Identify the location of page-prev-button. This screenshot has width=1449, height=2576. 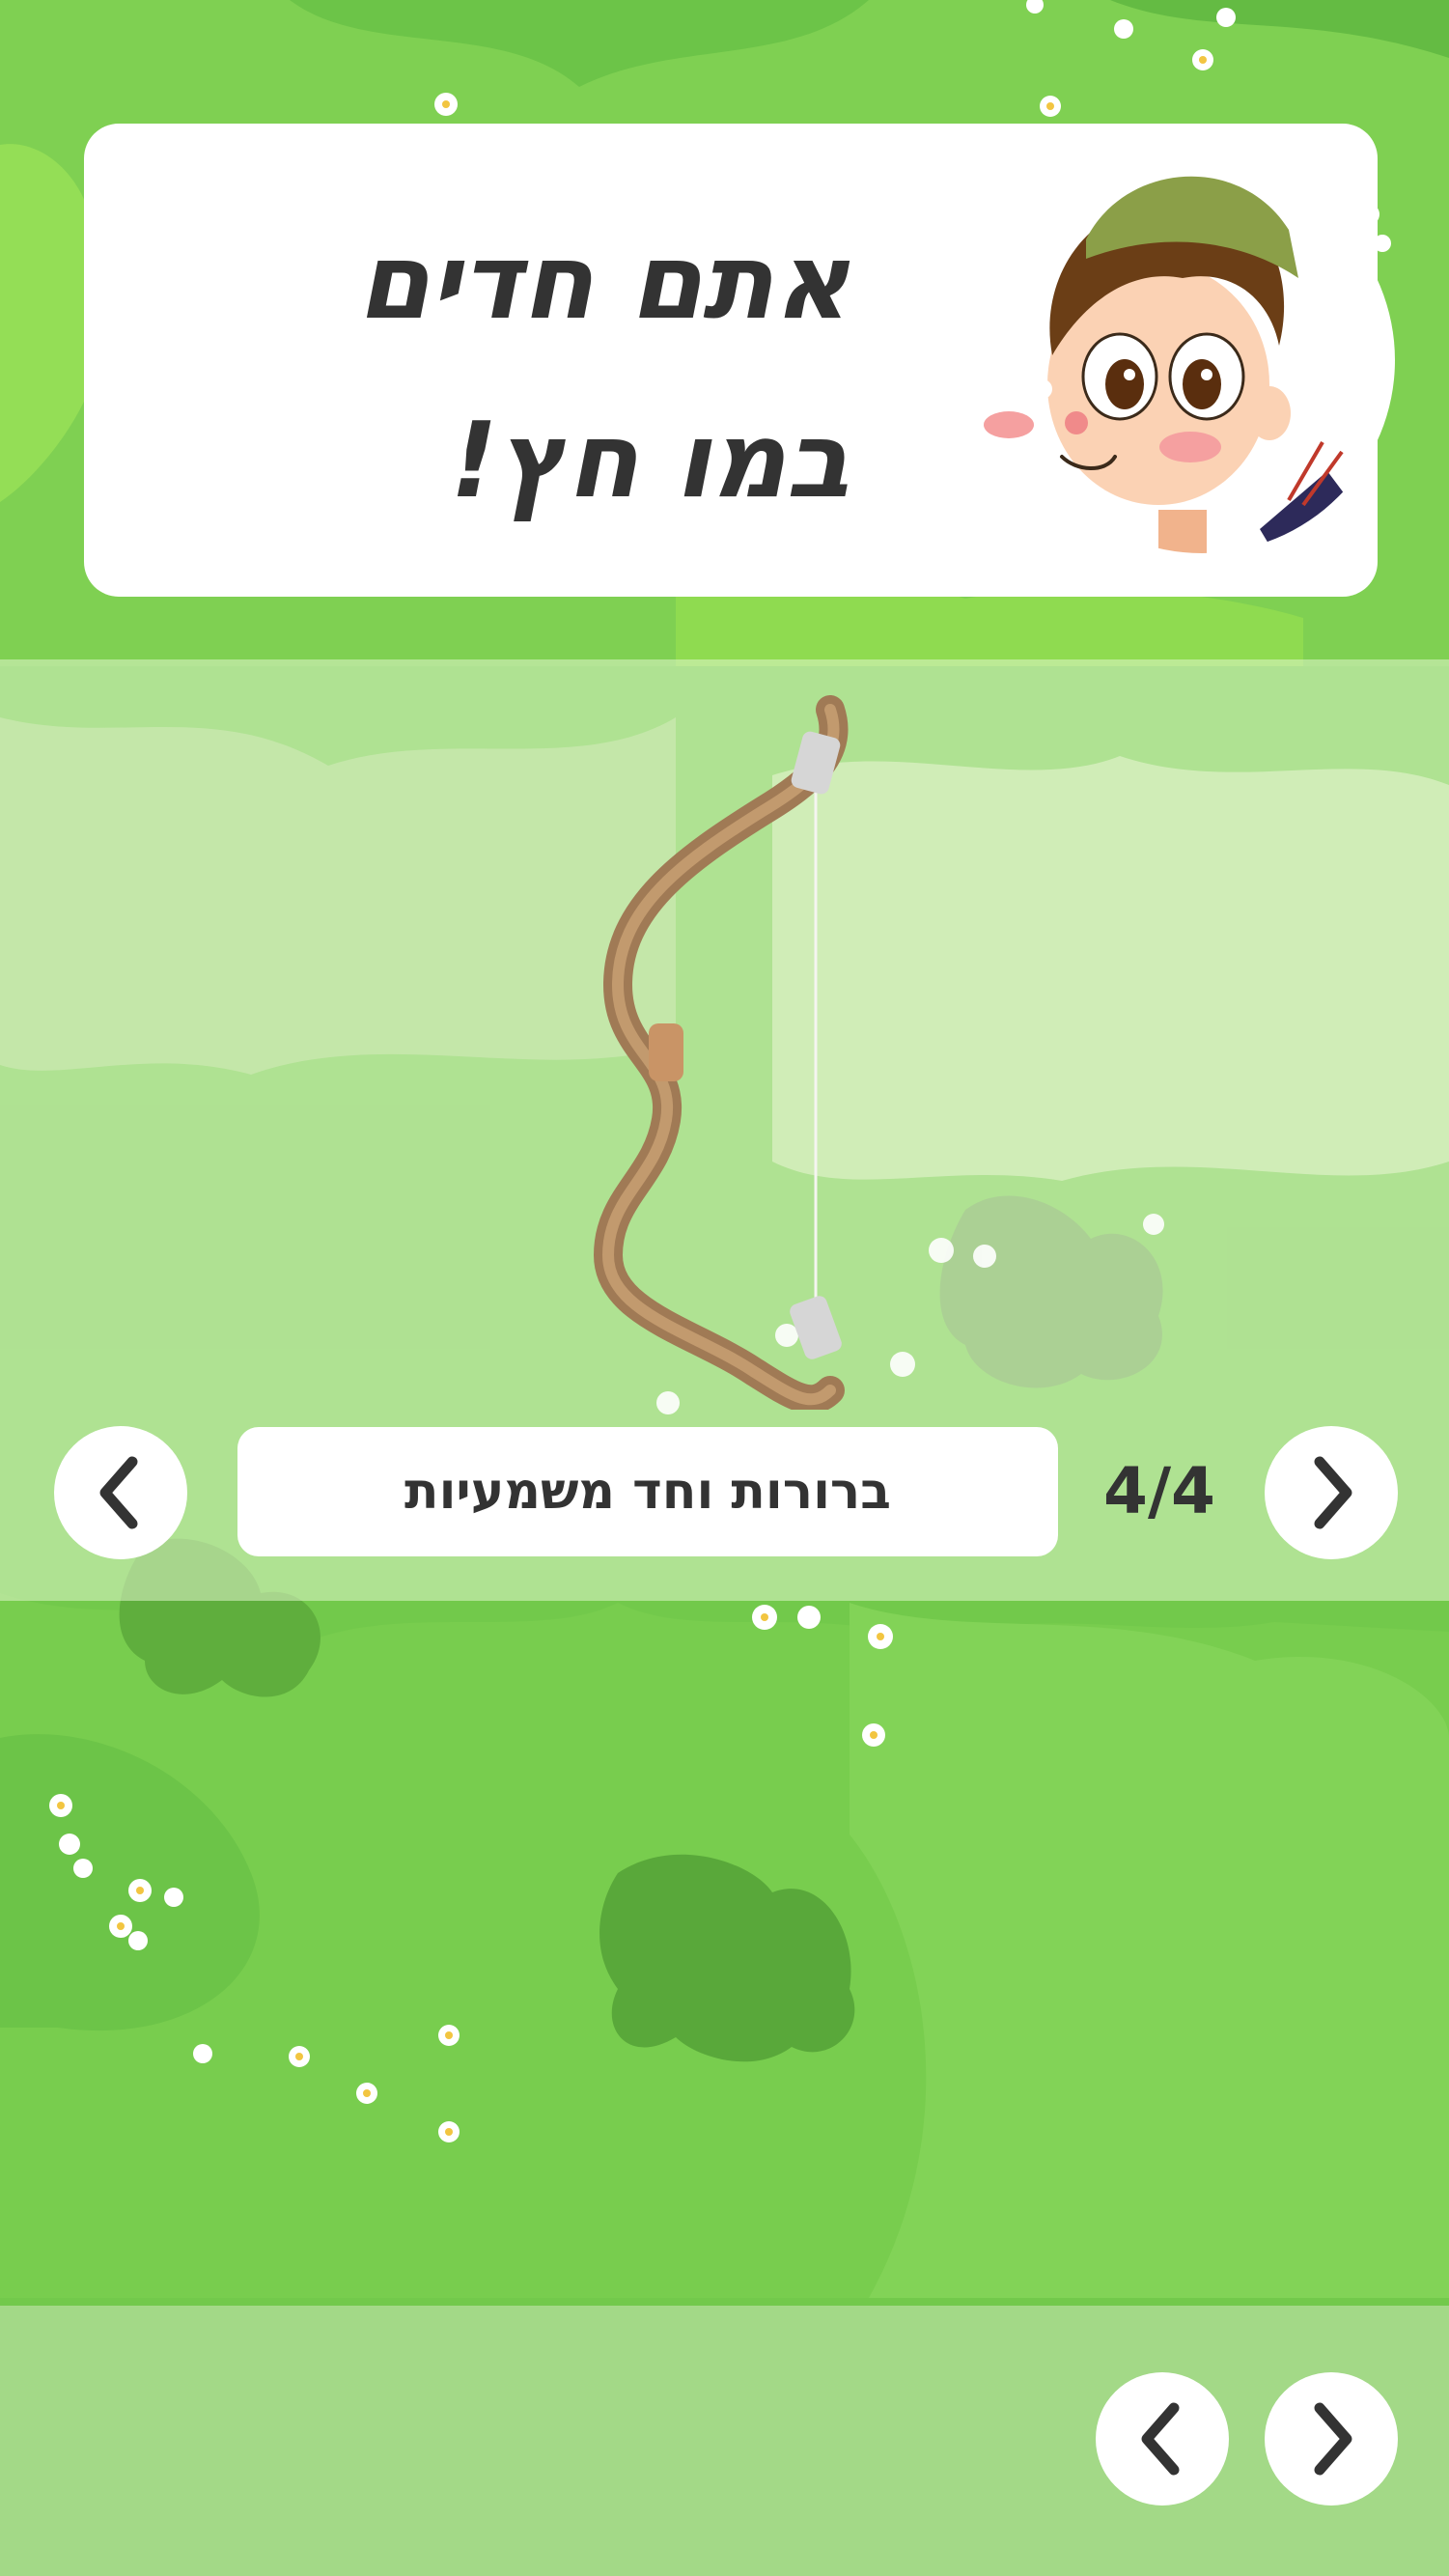
(1162, 2439).